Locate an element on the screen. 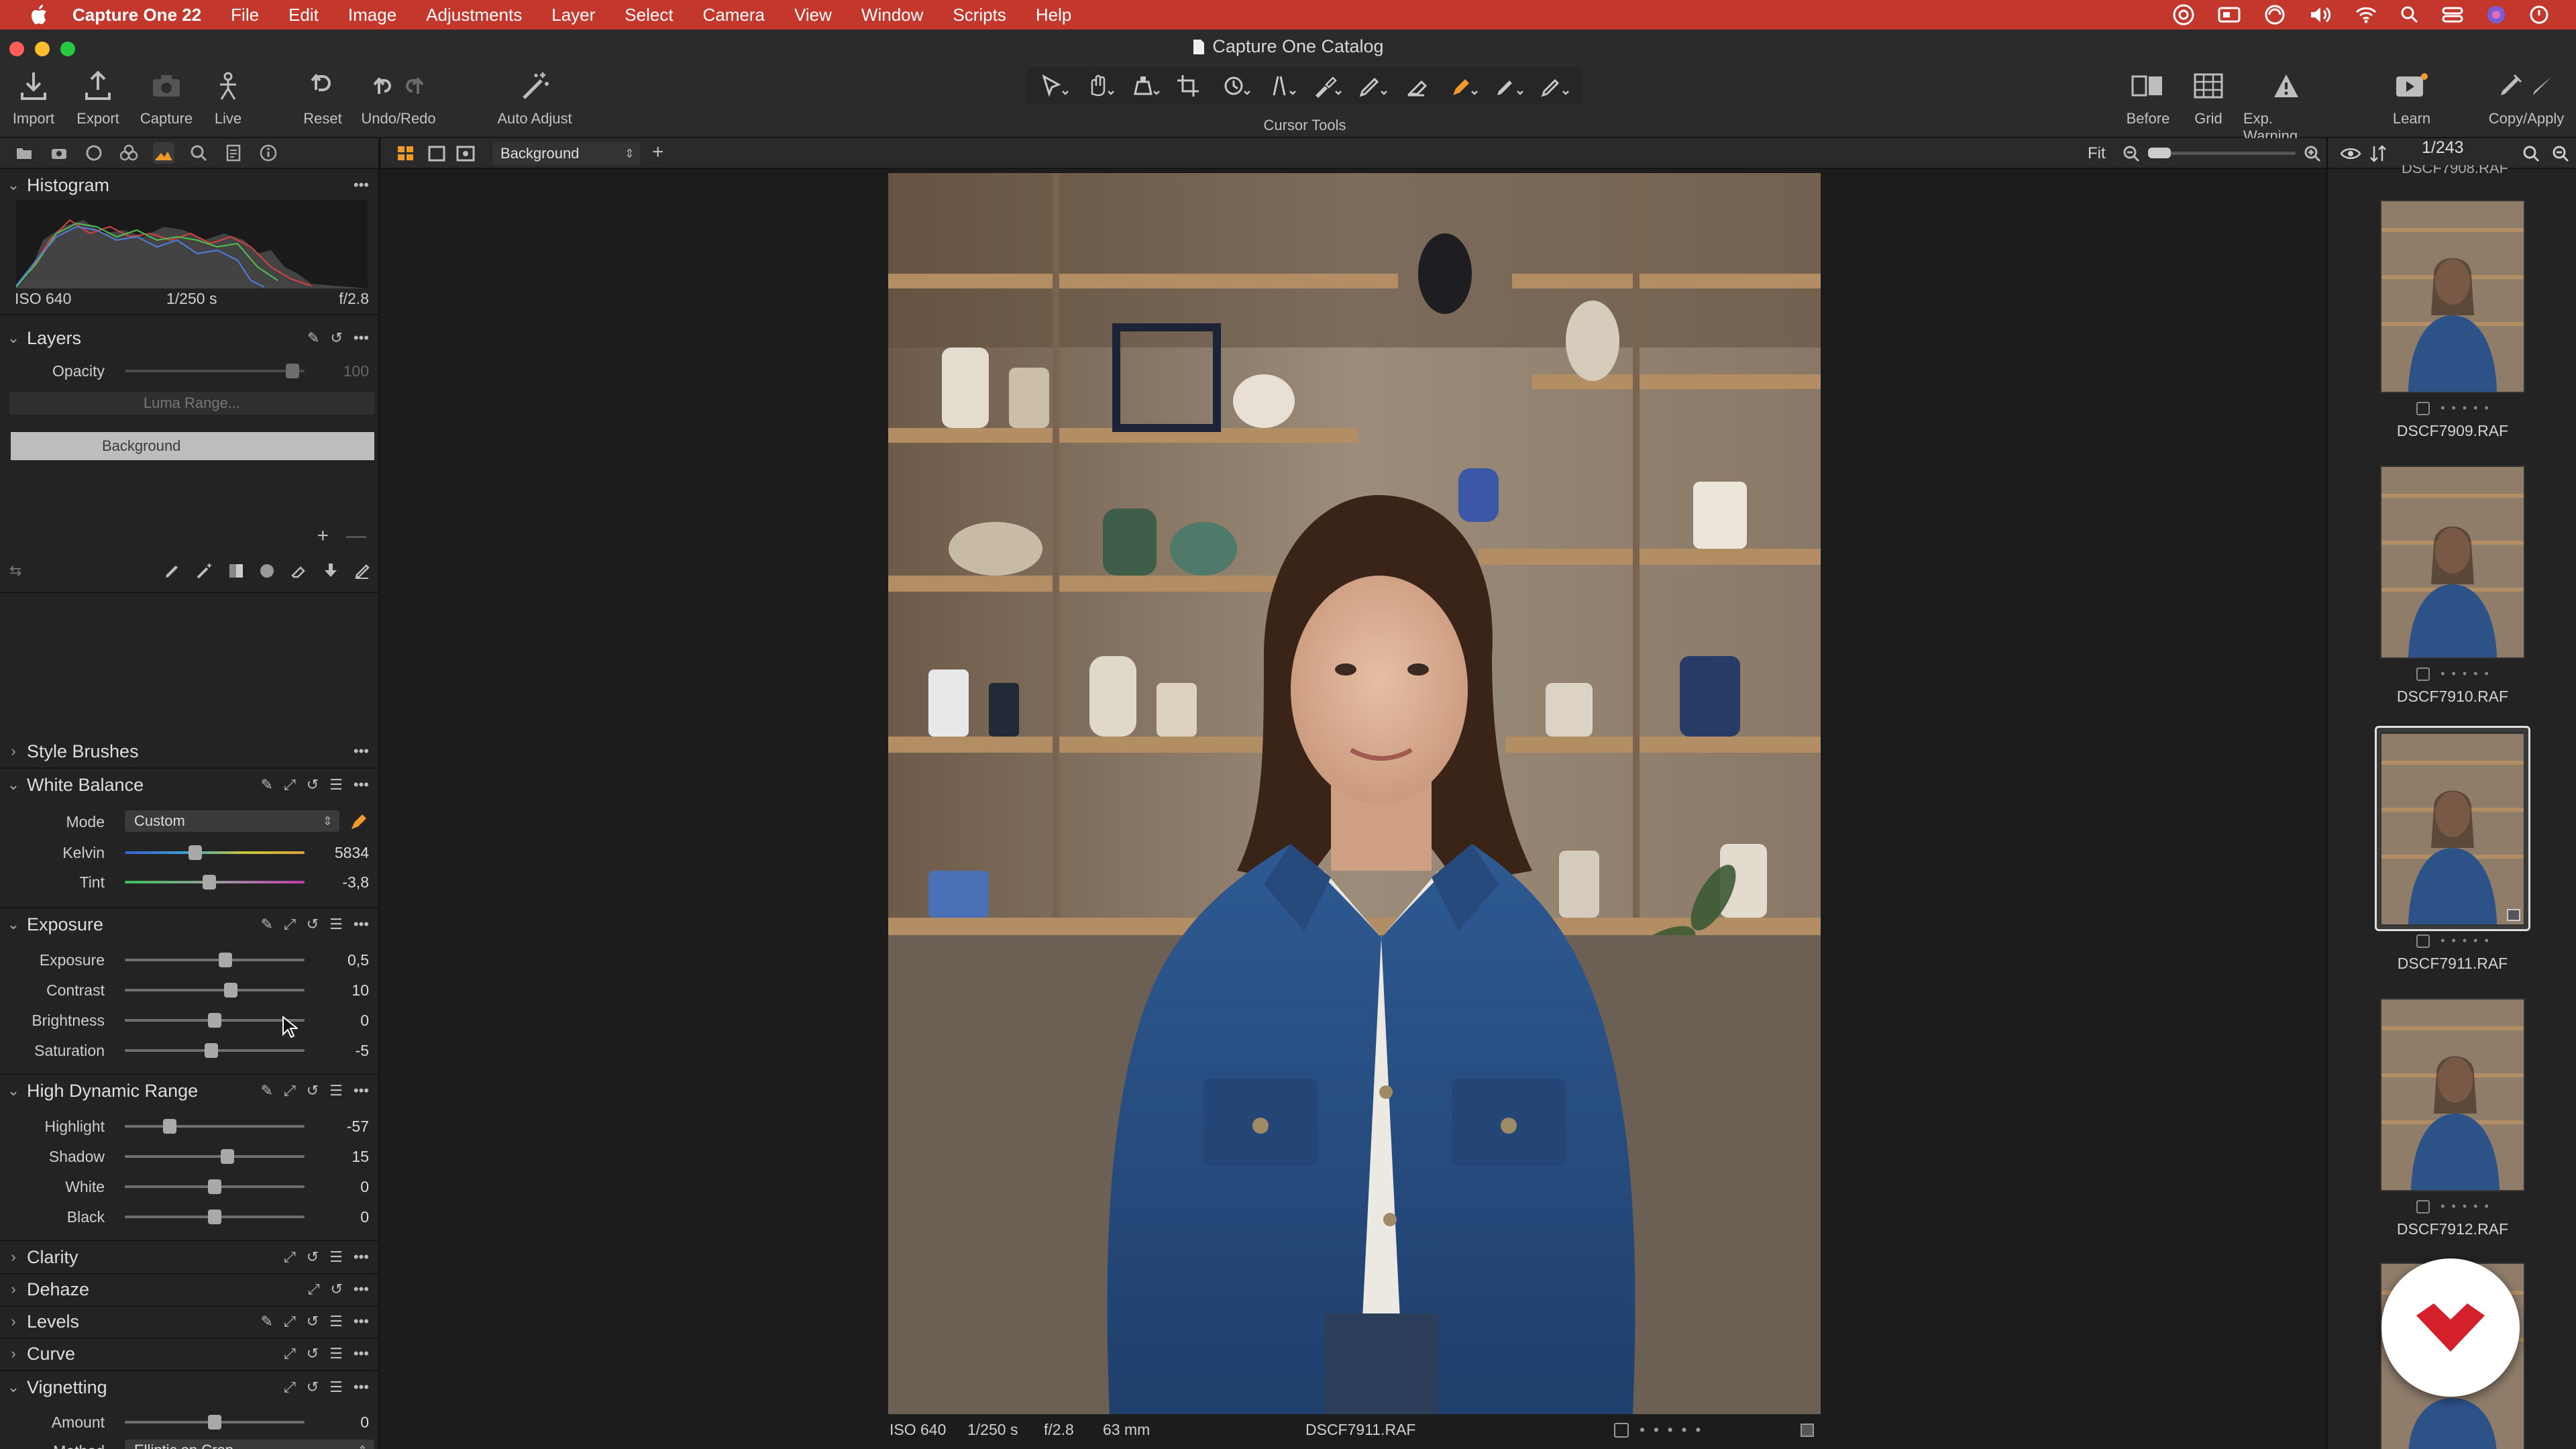 The image size is (2576, 1449). auto-adjust-button: Auto Adjust is located at coordinates (534, 97).